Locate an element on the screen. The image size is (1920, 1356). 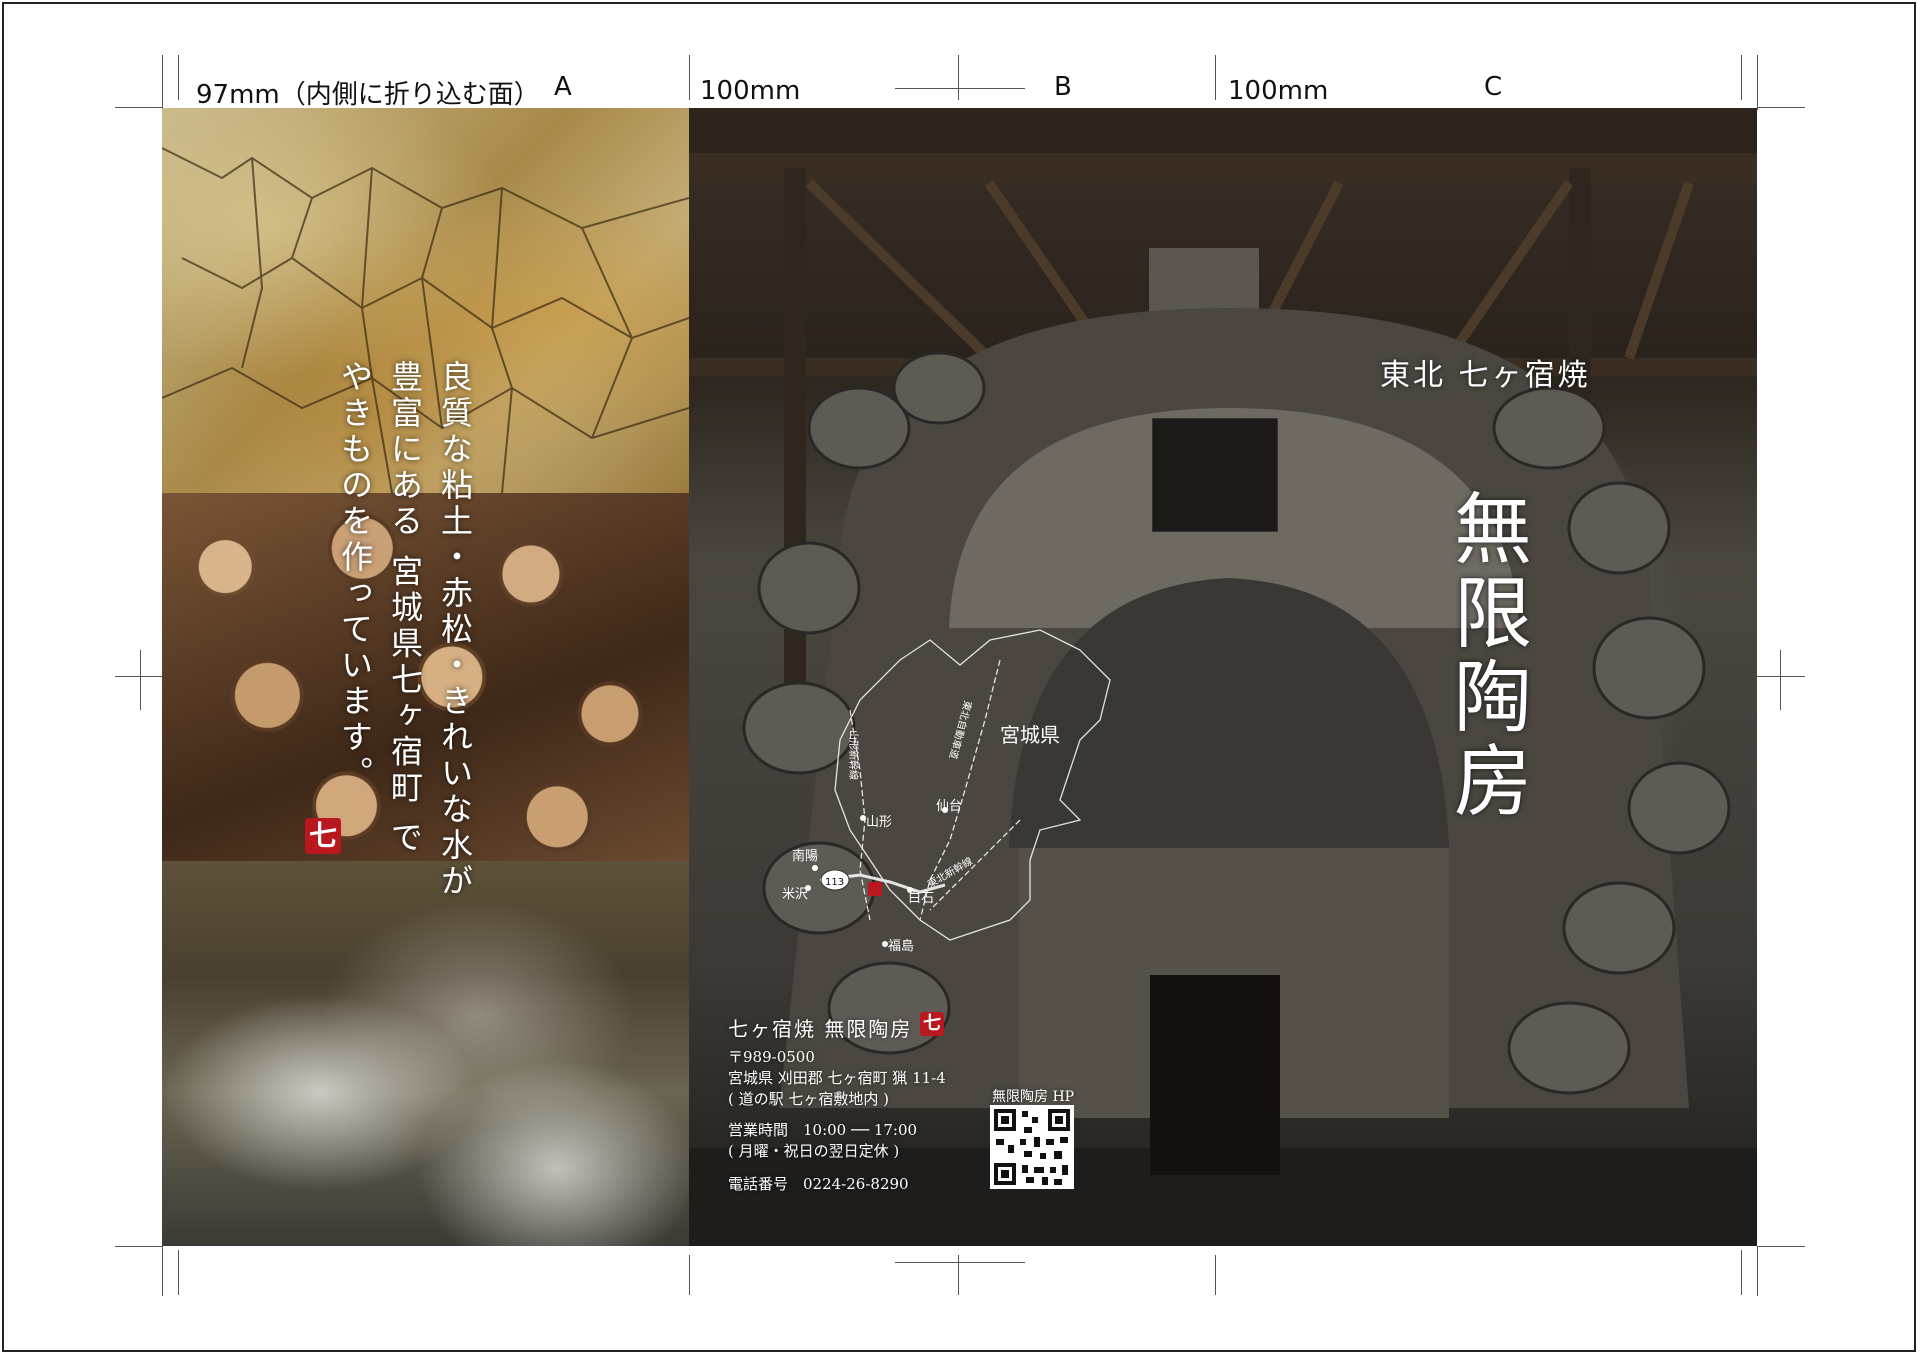
qr-label: 無限陶房 HP is located at coordinates (1033, 1097).